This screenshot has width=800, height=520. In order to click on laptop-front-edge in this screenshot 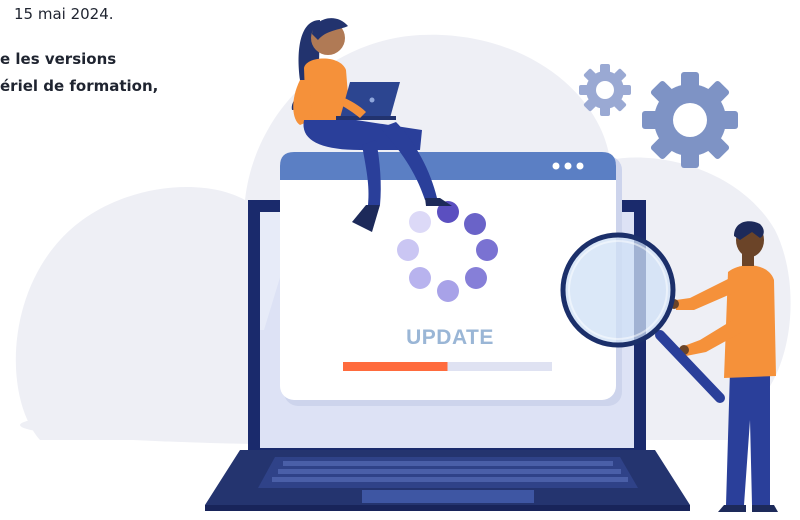, I will do `click(447, 508)`.